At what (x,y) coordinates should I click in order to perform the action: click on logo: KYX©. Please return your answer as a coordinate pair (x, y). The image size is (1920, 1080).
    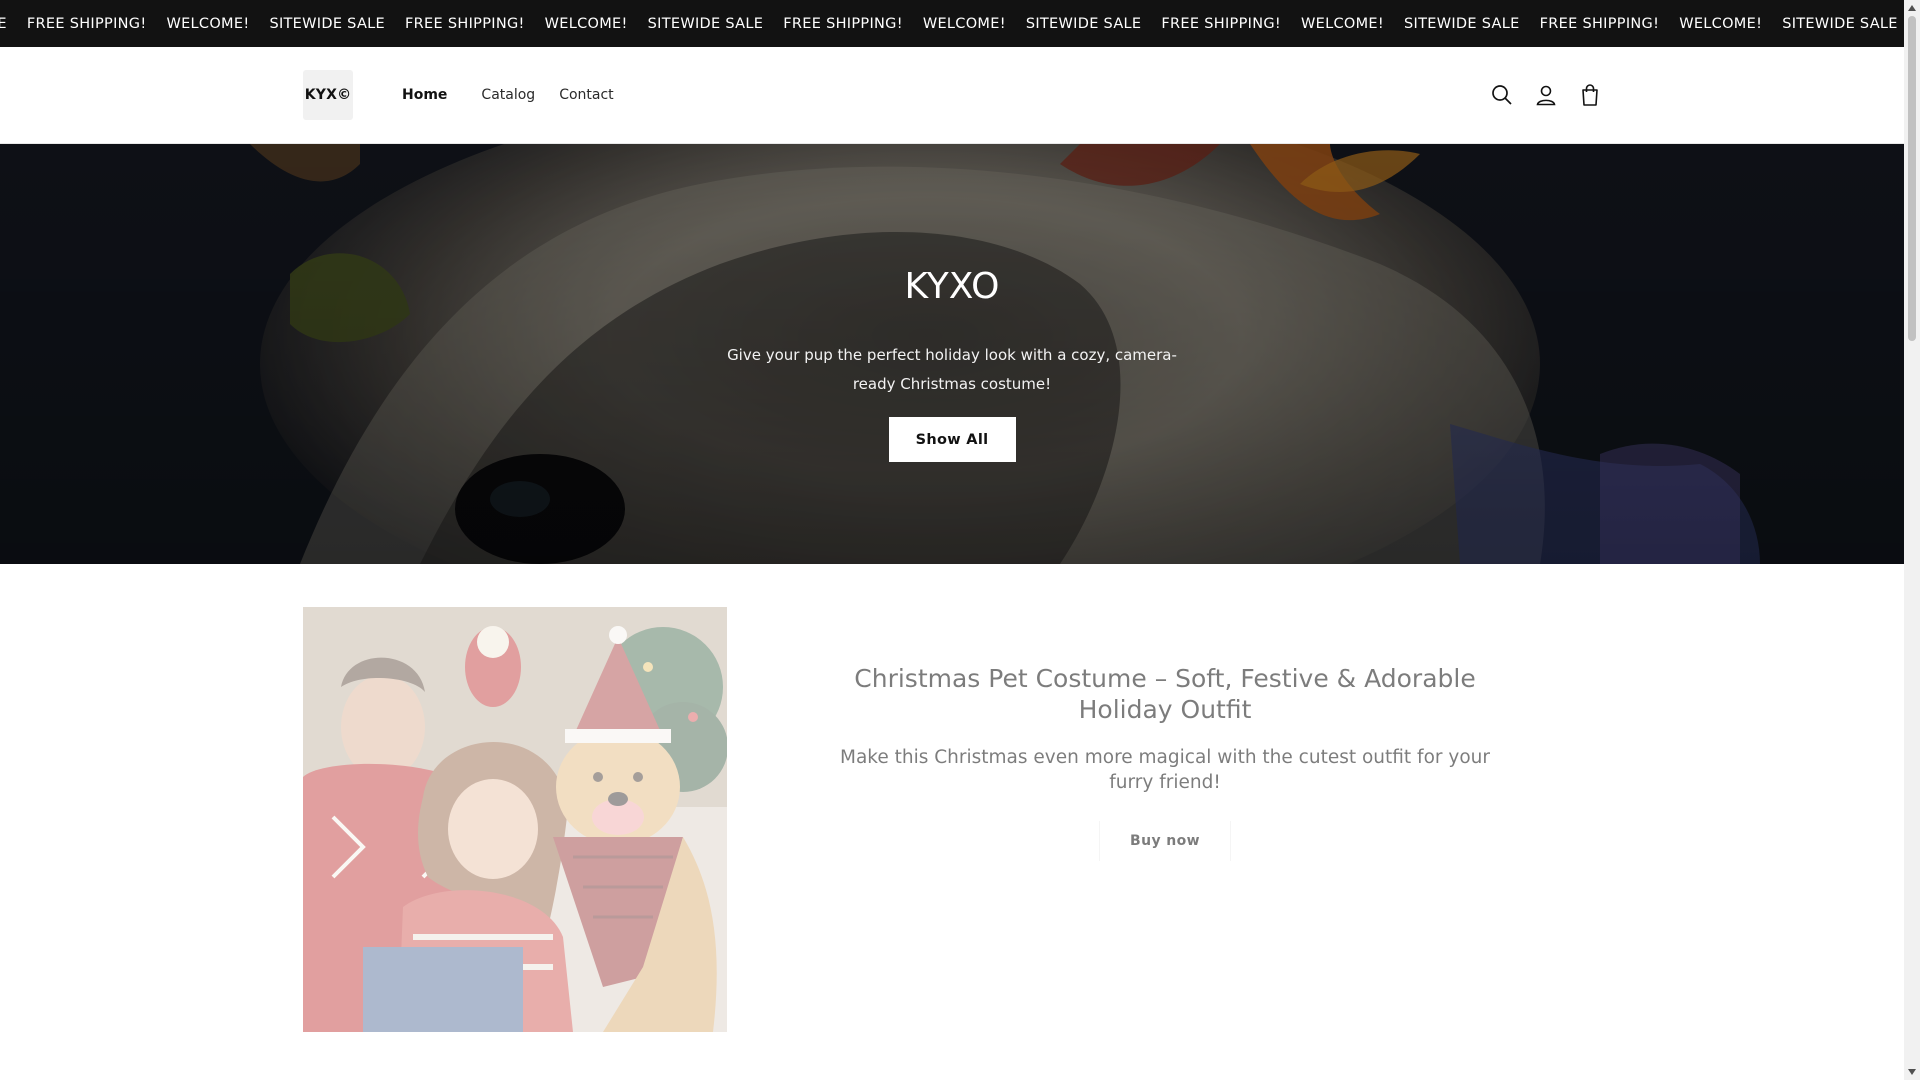
    Looking at the image, I should click on (328, 95).